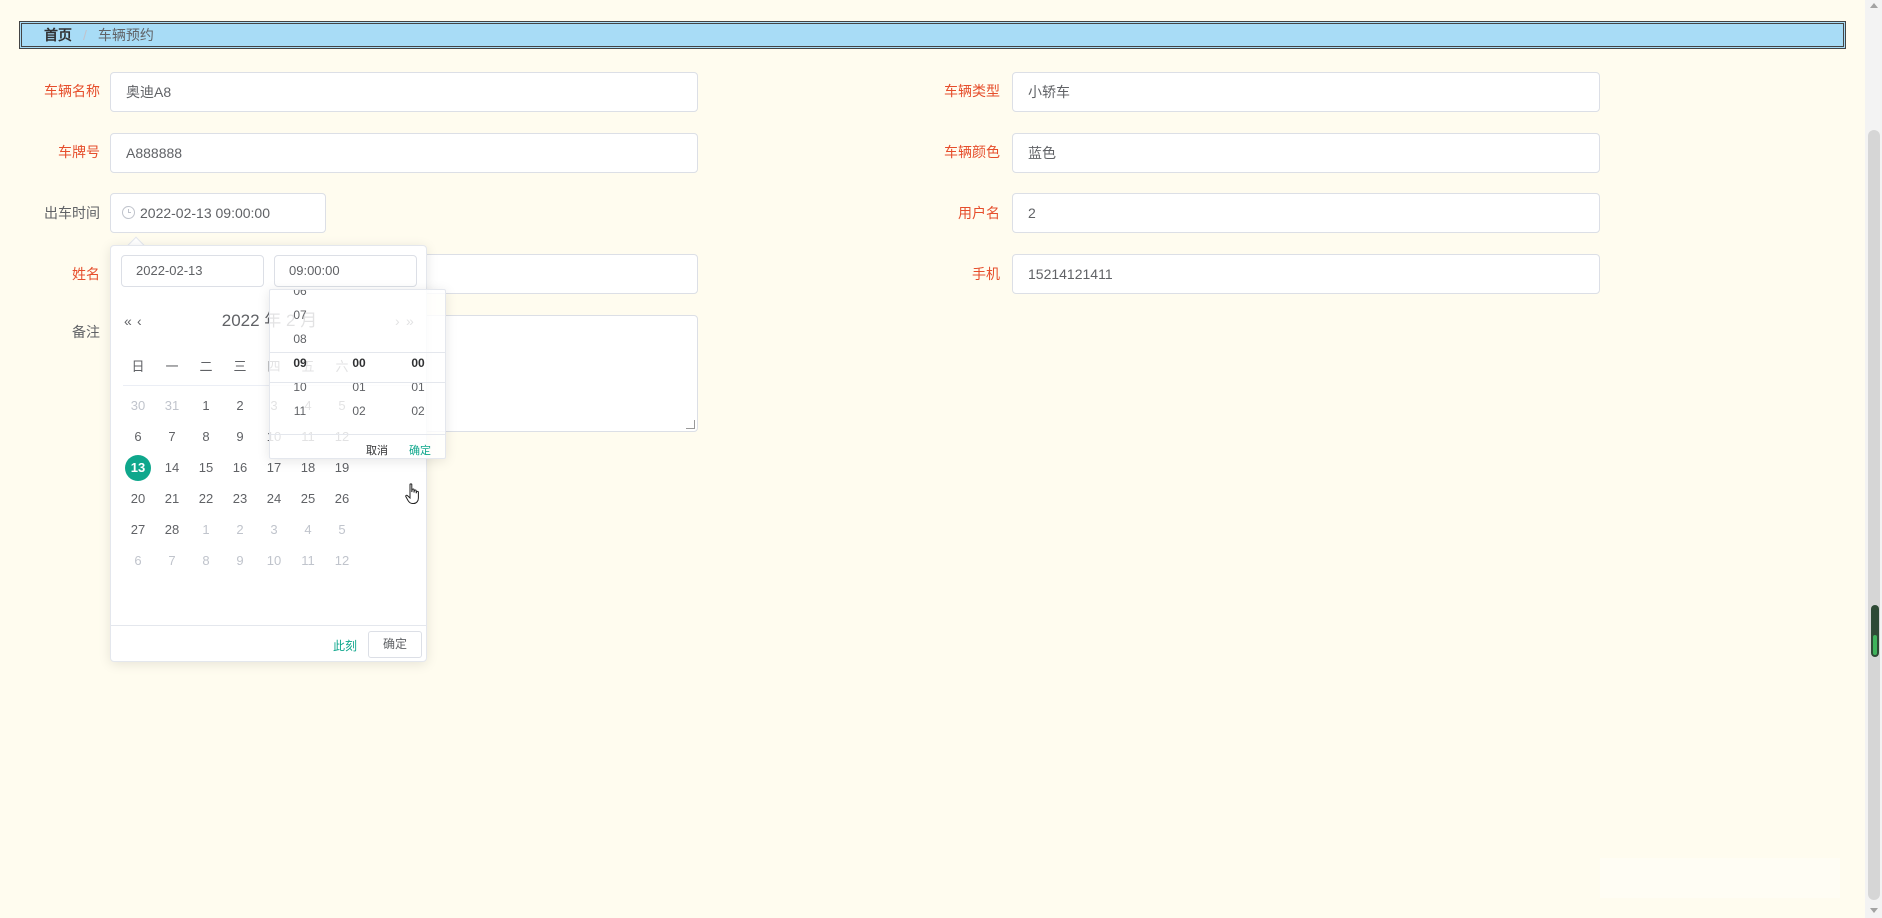 This screenshot has height=918, width=1882. Describe the element at coordinates (932, 35) in the screenshot. I see `breadcrumb: 首页 / 车辆预约` at that location.